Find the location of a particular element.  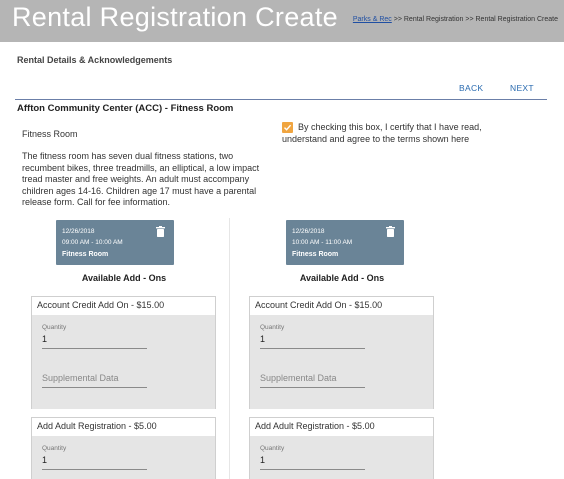

back-button: BACK is located at coordinates (471, 88).